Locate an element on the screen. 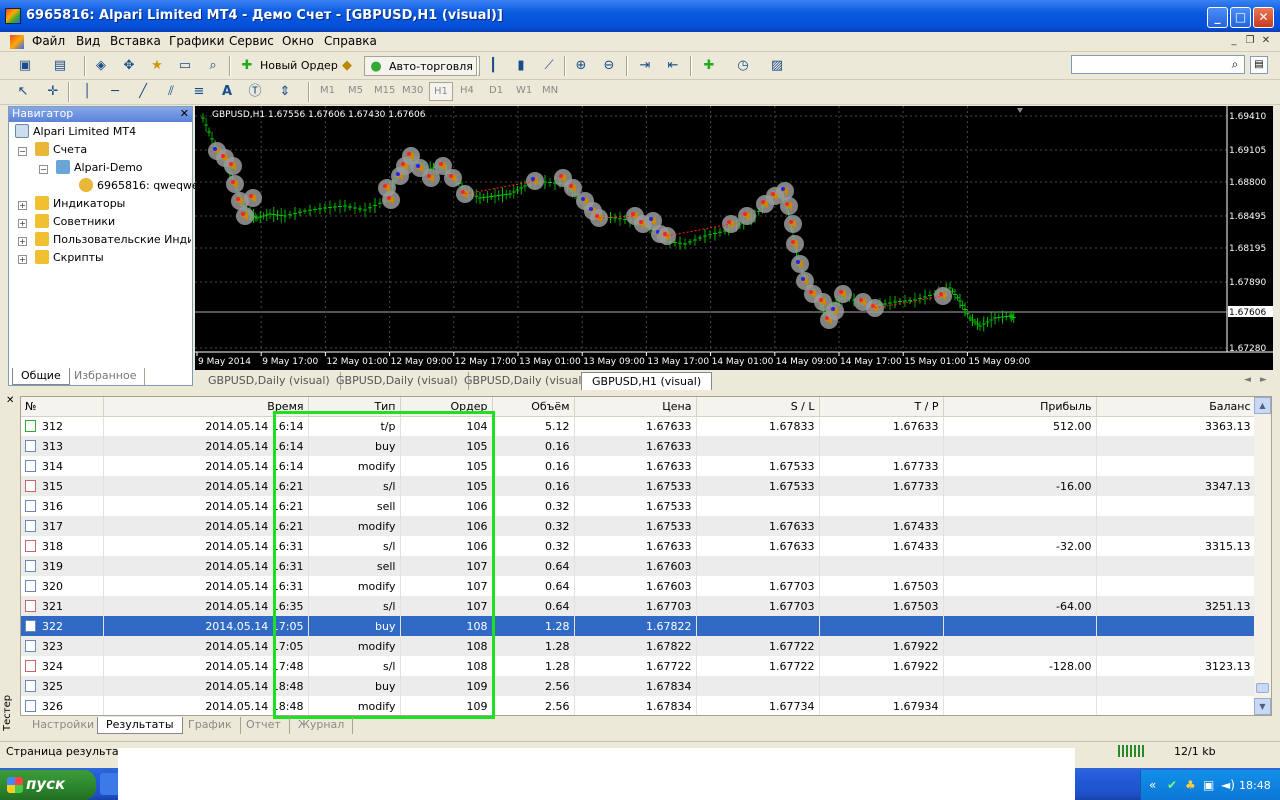 This screenshot has width=1280, height=800. app-icon is located at coordinates (13, 16).